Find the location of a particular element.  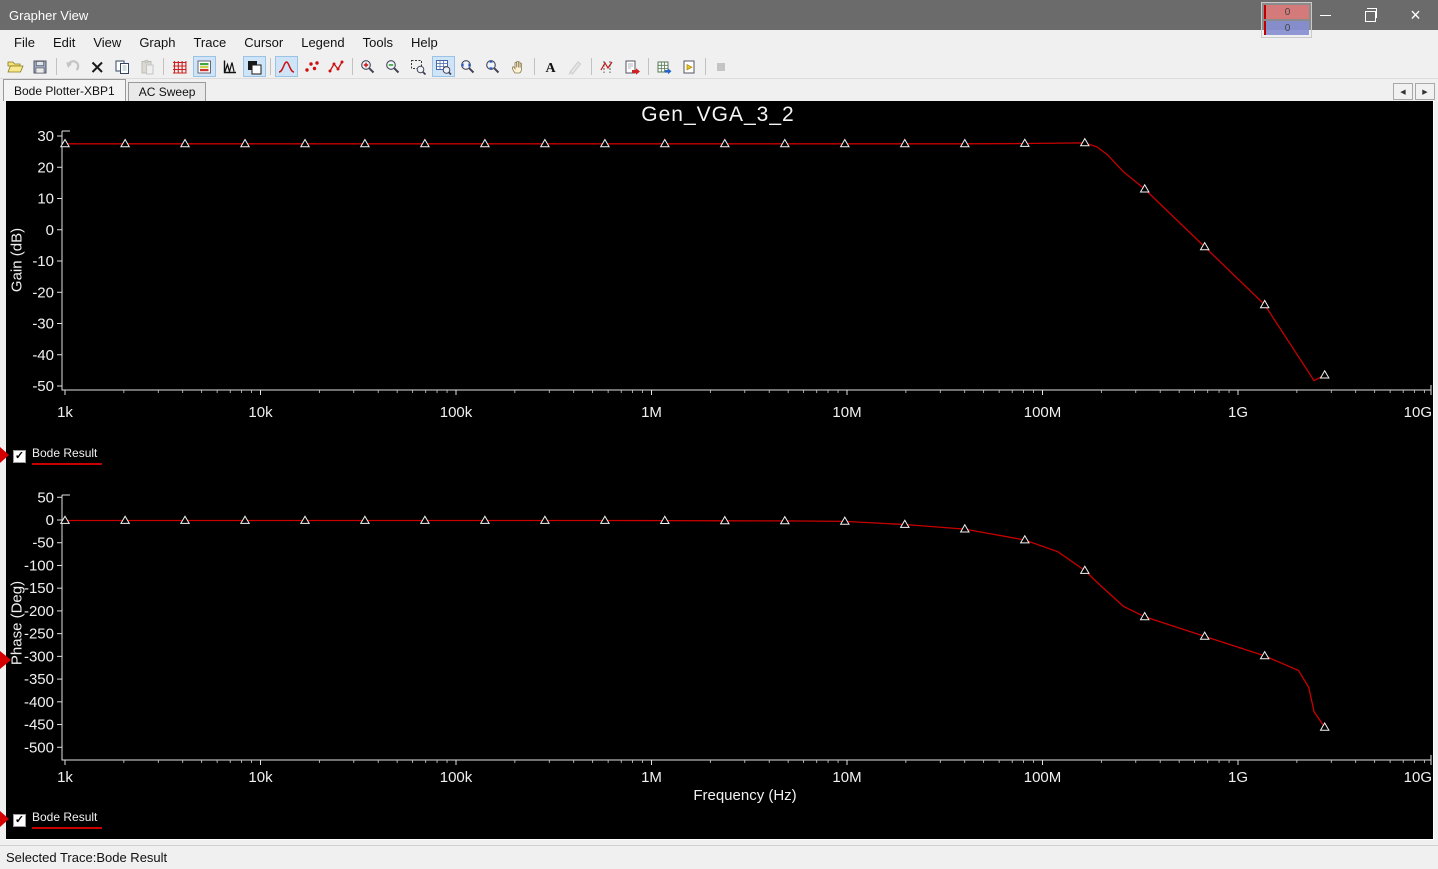

save-button is located at coordinates (40, 66).